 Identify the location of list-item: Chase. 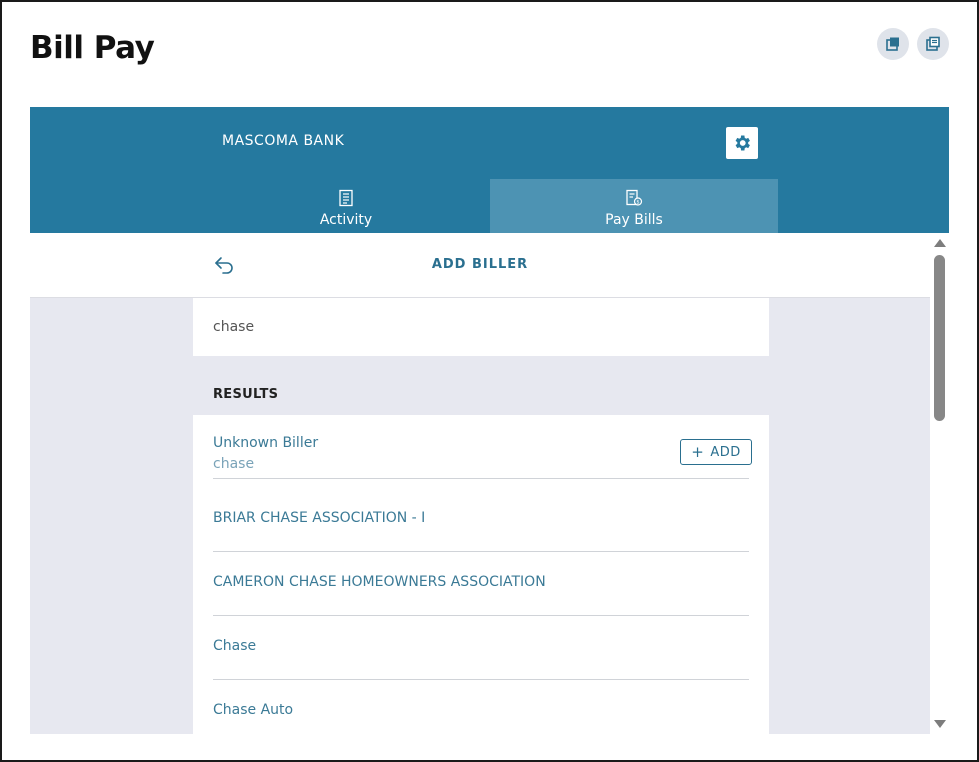
(481, 648).